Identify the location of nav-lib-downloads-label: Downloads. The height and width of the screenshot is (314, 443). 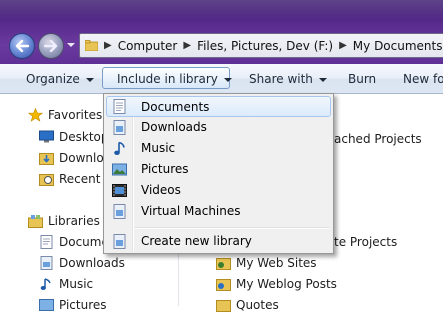
(92, 263).